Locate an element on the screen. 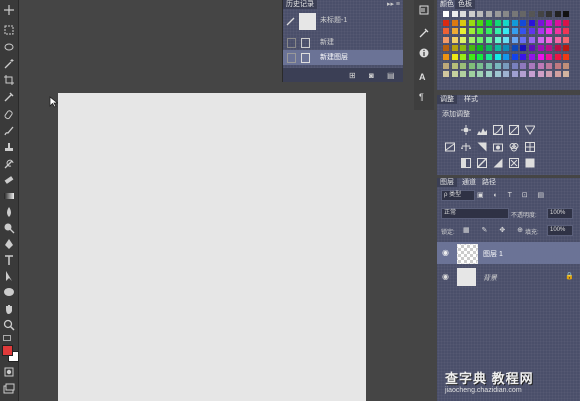  gradient-map-icon is located at coordinates (514, 163).